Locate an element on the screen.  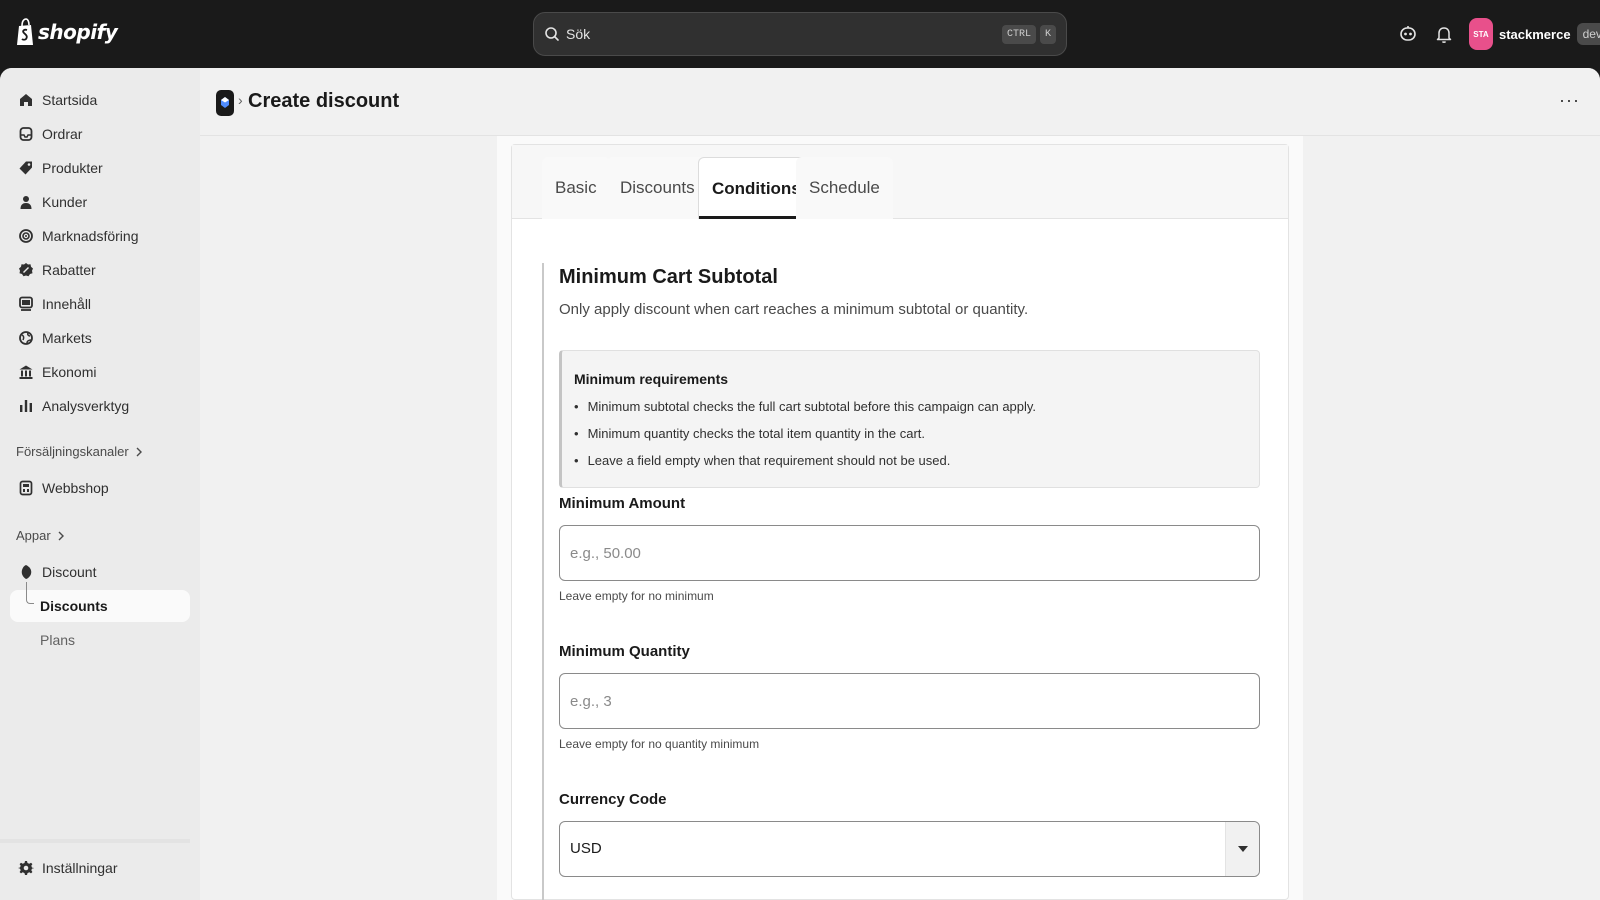
shopify-logo: shopify is located at coordinates (67, 32).